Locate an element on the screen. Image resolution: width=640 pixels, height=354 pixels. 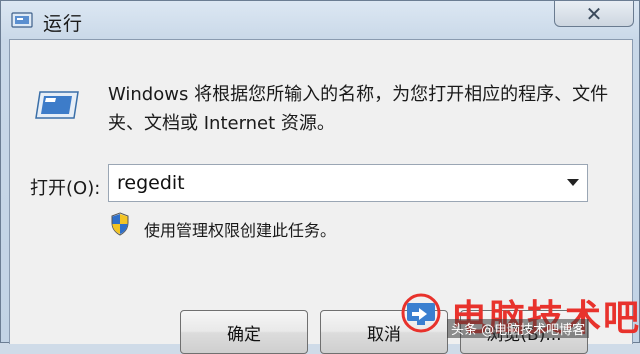
close-button: ✕ is located at coordinates (594, 14).